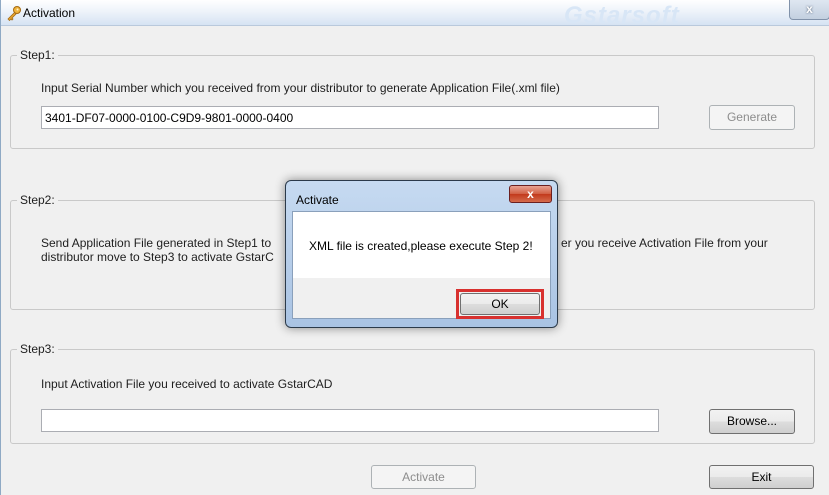  I want to click on serial-number-input: 3401-DF07-0000-0100-C9D9-9801-0000-0400, so click(350, 117).